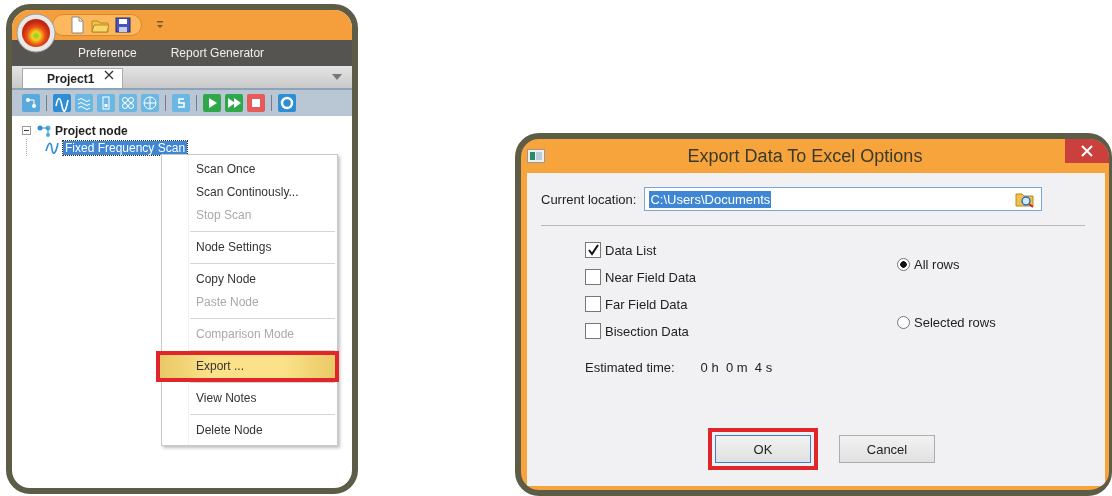 Image resolution: width=1112 pixels, height=496 pixels. What do you see at coordinates (736, 367) in the screenshot?
I see `estimate-value: 0 h 0 m 4 s` at bounding box center [736, 367].